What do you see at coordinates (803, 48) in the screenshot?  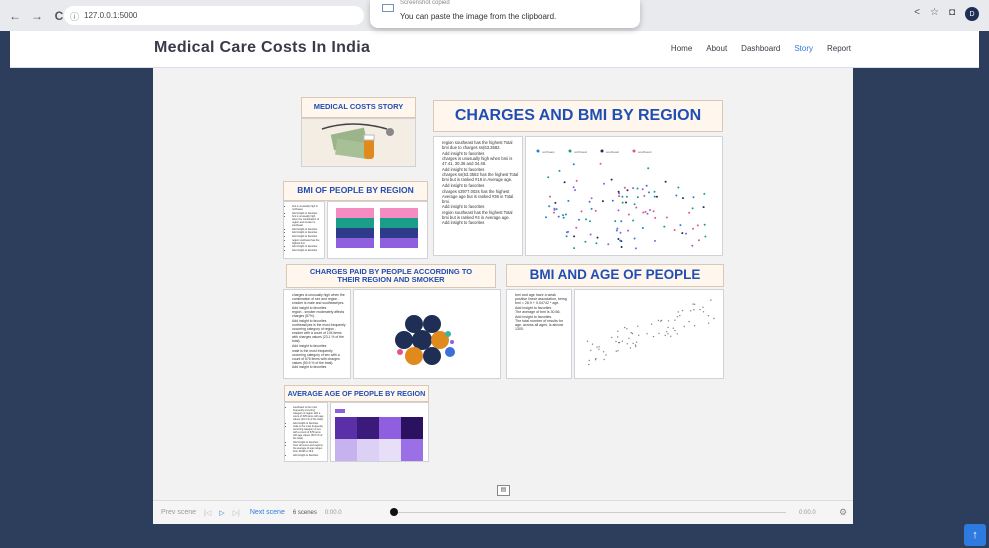 I see `nav-story: Story` at bounding box center [803, 48].